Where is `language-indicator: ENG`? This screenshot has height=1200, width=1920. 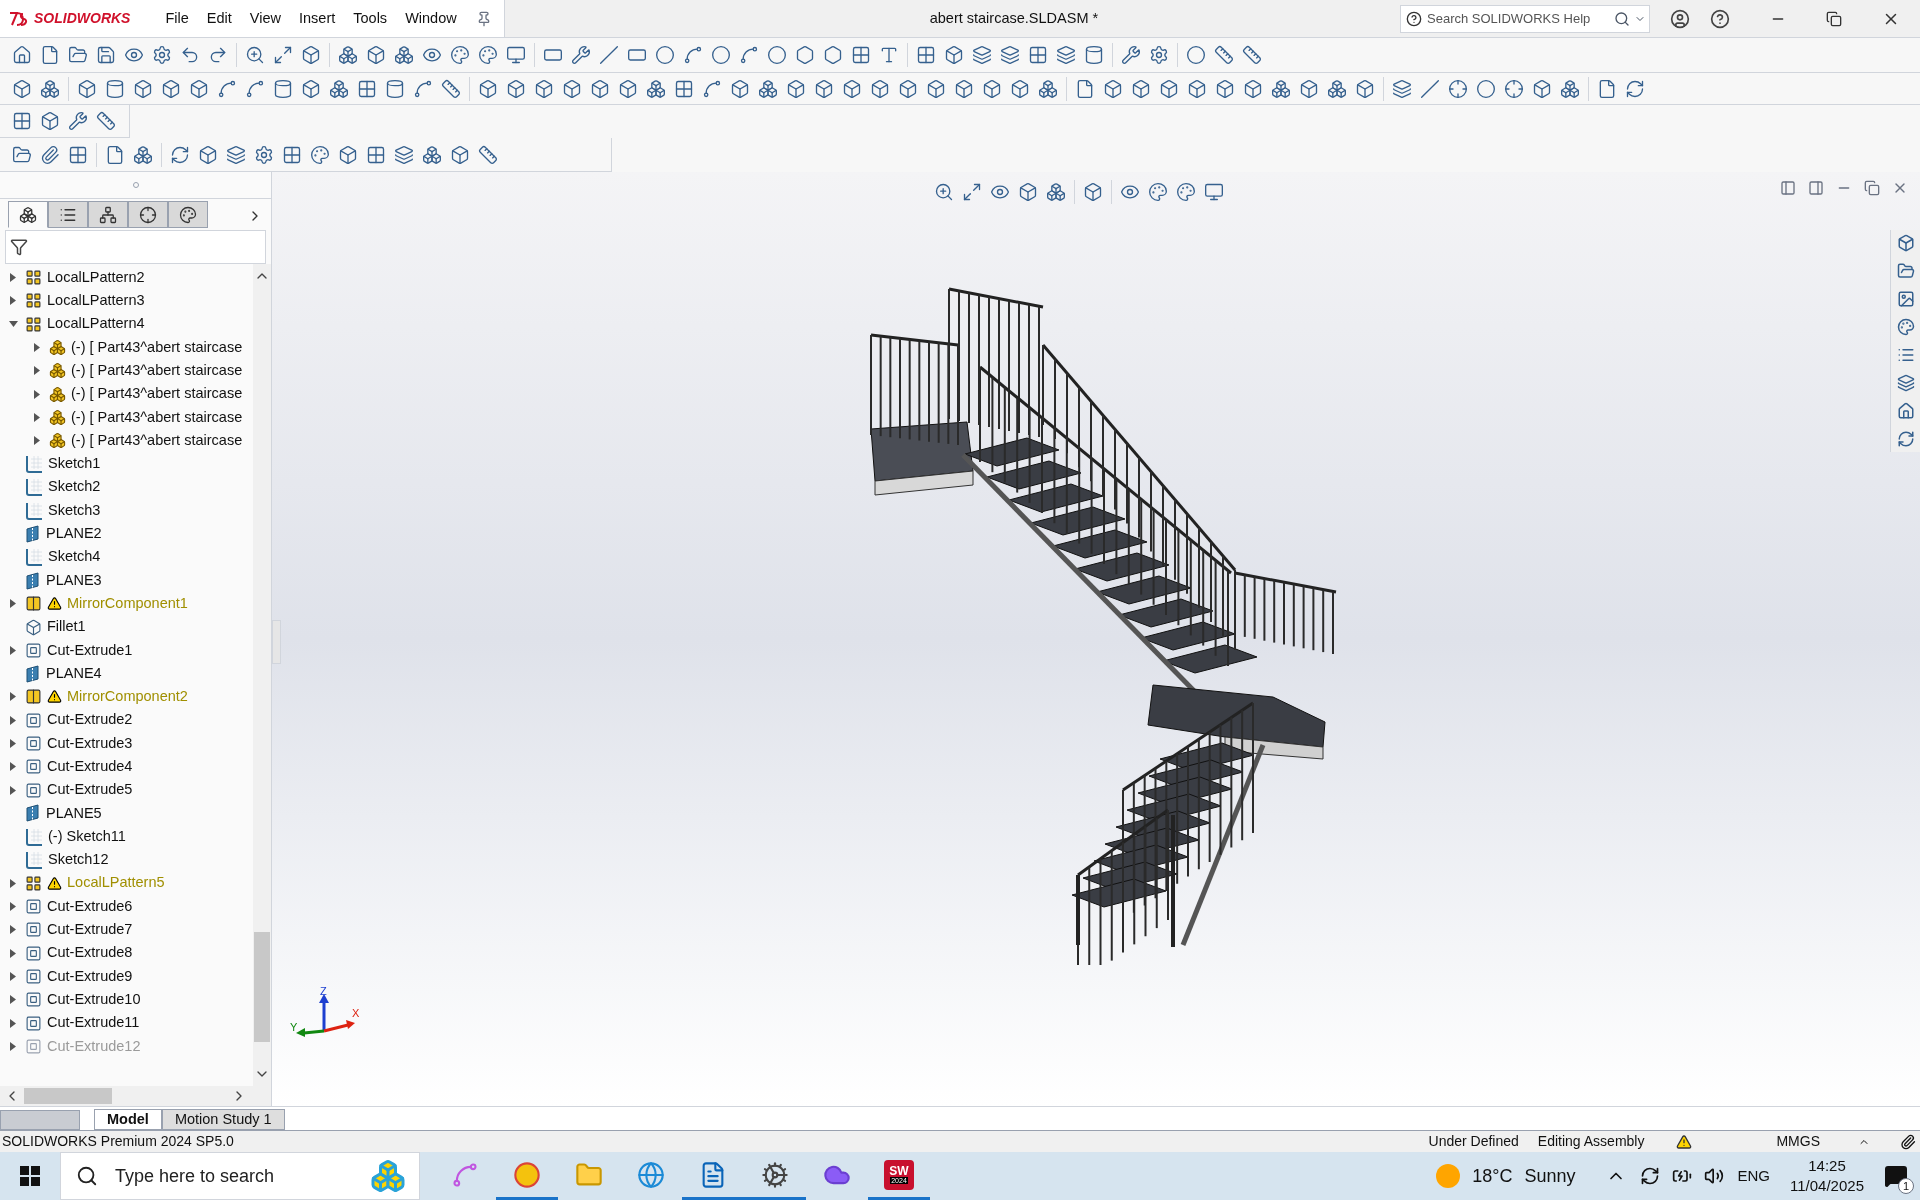
language-indicator: ENG is located at coordinates (1754, 1176).